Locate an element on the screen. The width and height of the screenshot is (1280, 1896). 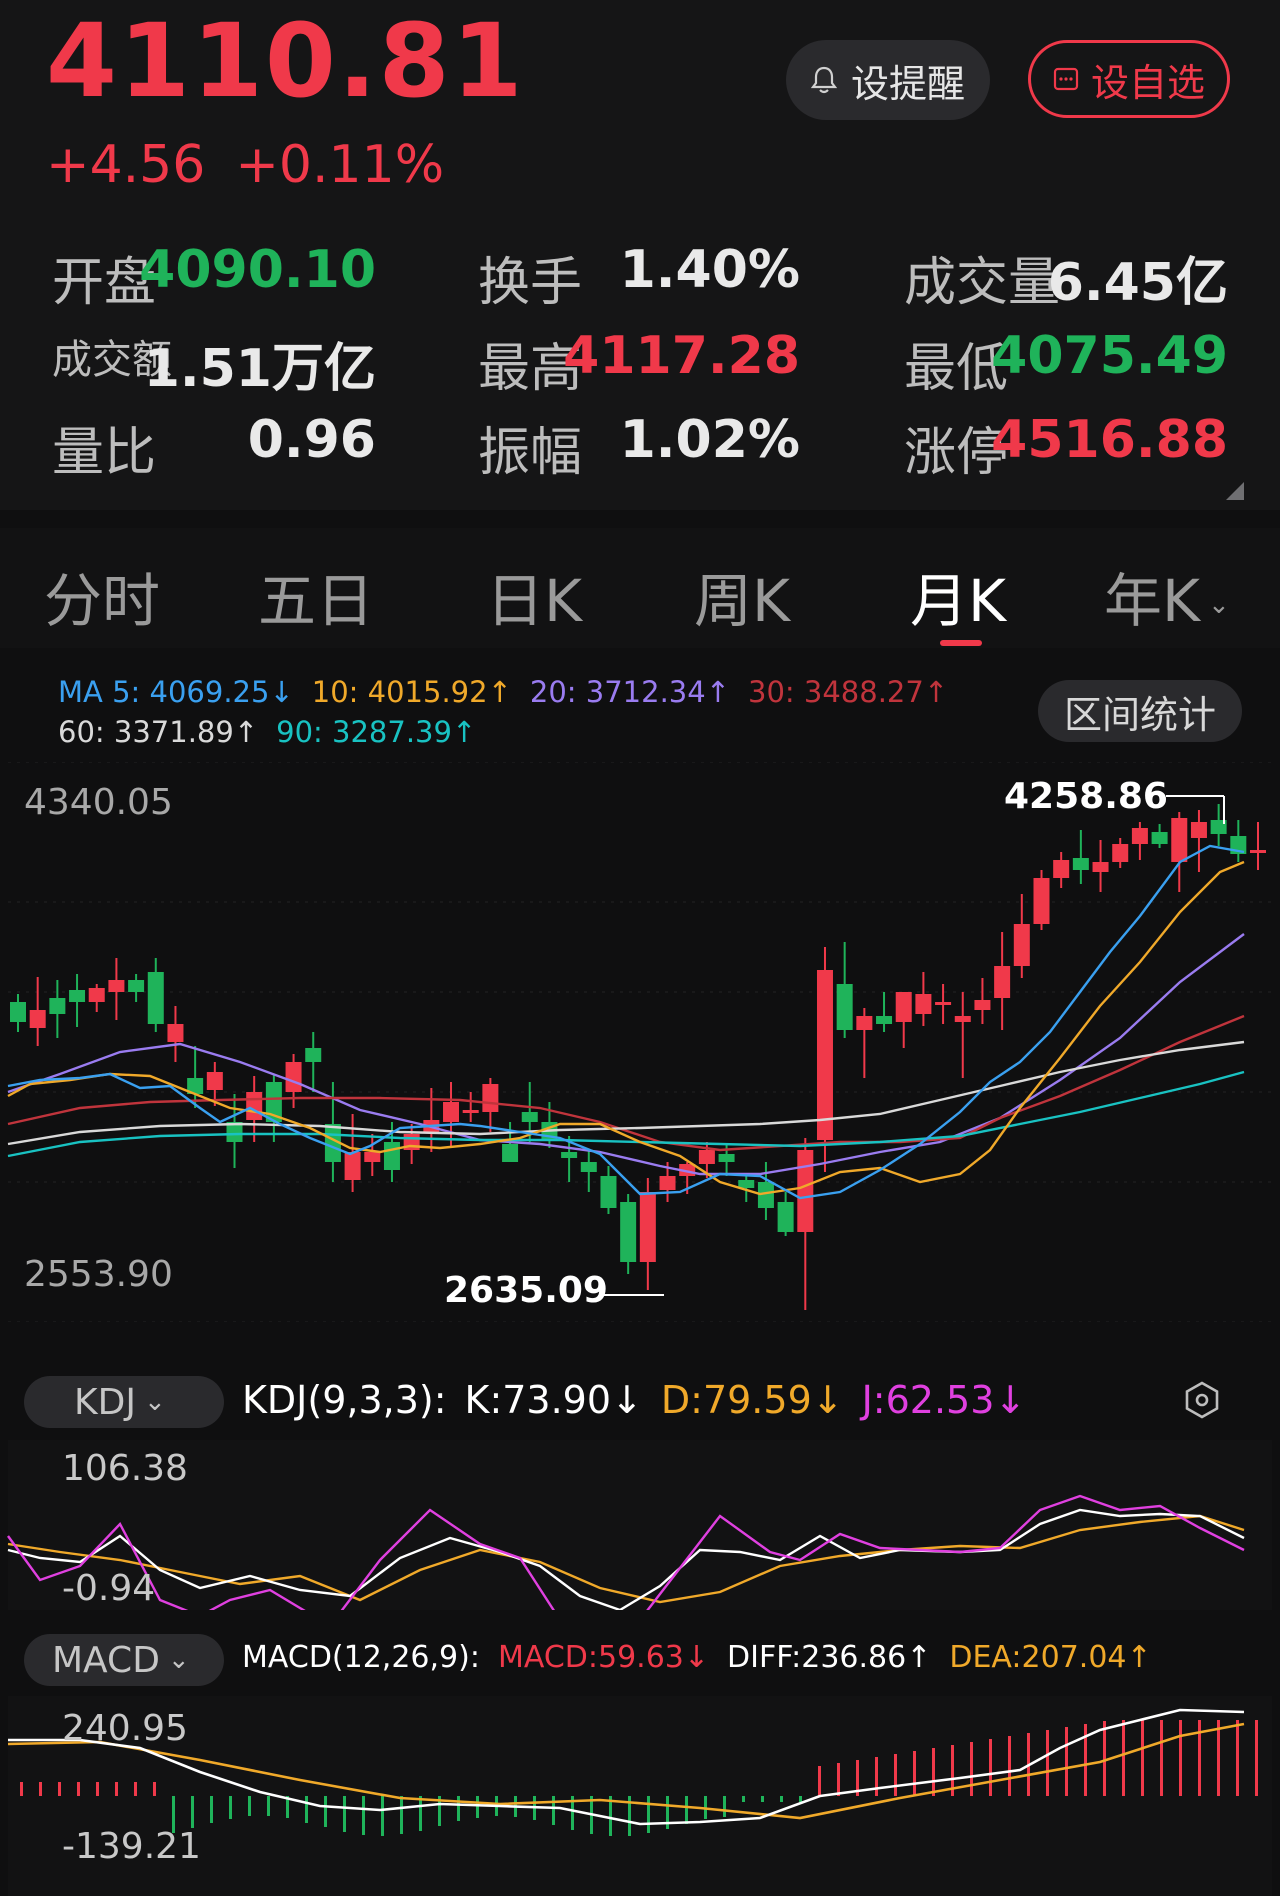
stat-limit-up-value: 4516.88 is located at coordinates (1109, 440).